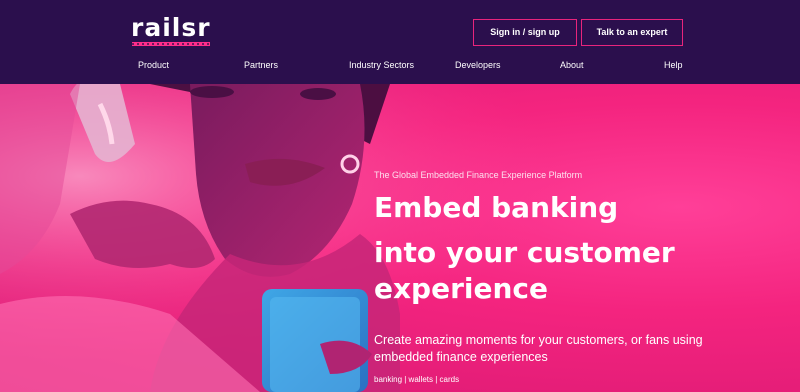 The width and height of the screenshot is (800, 392). Describe the element at coordinates (171, 27) in the screenshot. I see `logo-wordmark: railsr` at that location.